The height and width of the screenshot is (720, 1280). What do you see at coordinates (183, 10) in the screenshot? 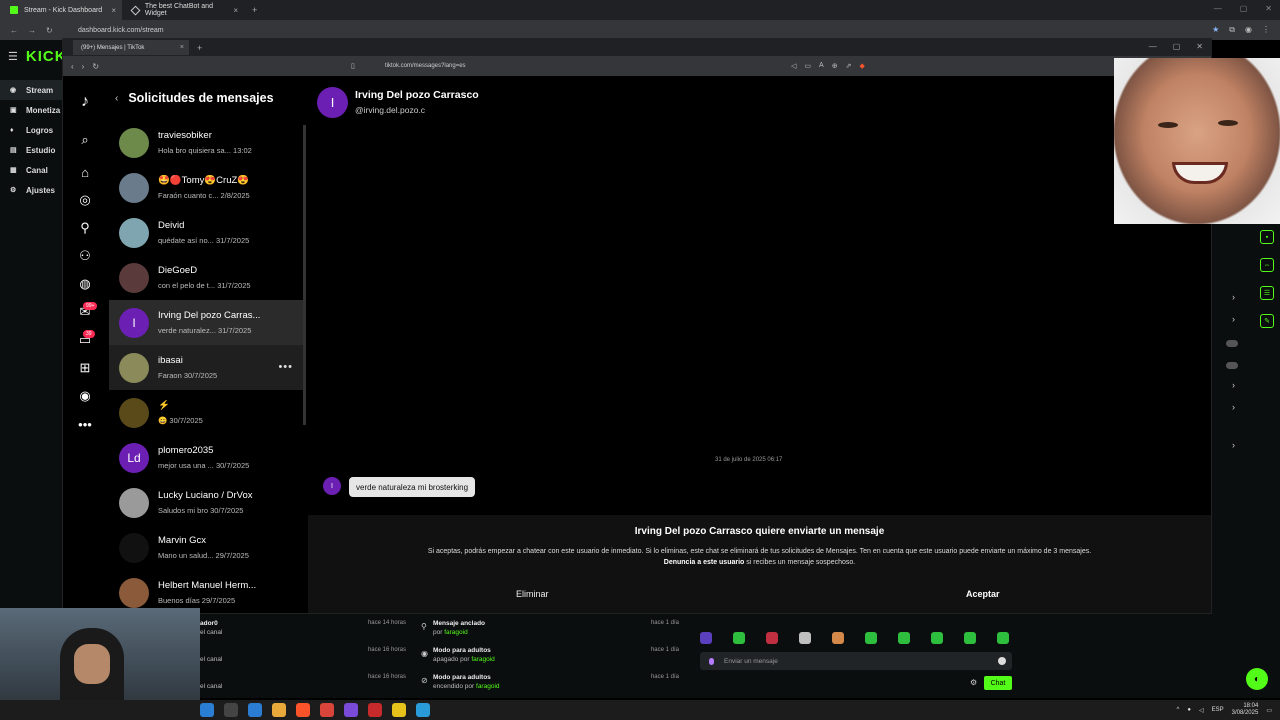
I see `outer-tab-chatbot: The best ChatBot and Widget ×` at bounding box center [183, 10].